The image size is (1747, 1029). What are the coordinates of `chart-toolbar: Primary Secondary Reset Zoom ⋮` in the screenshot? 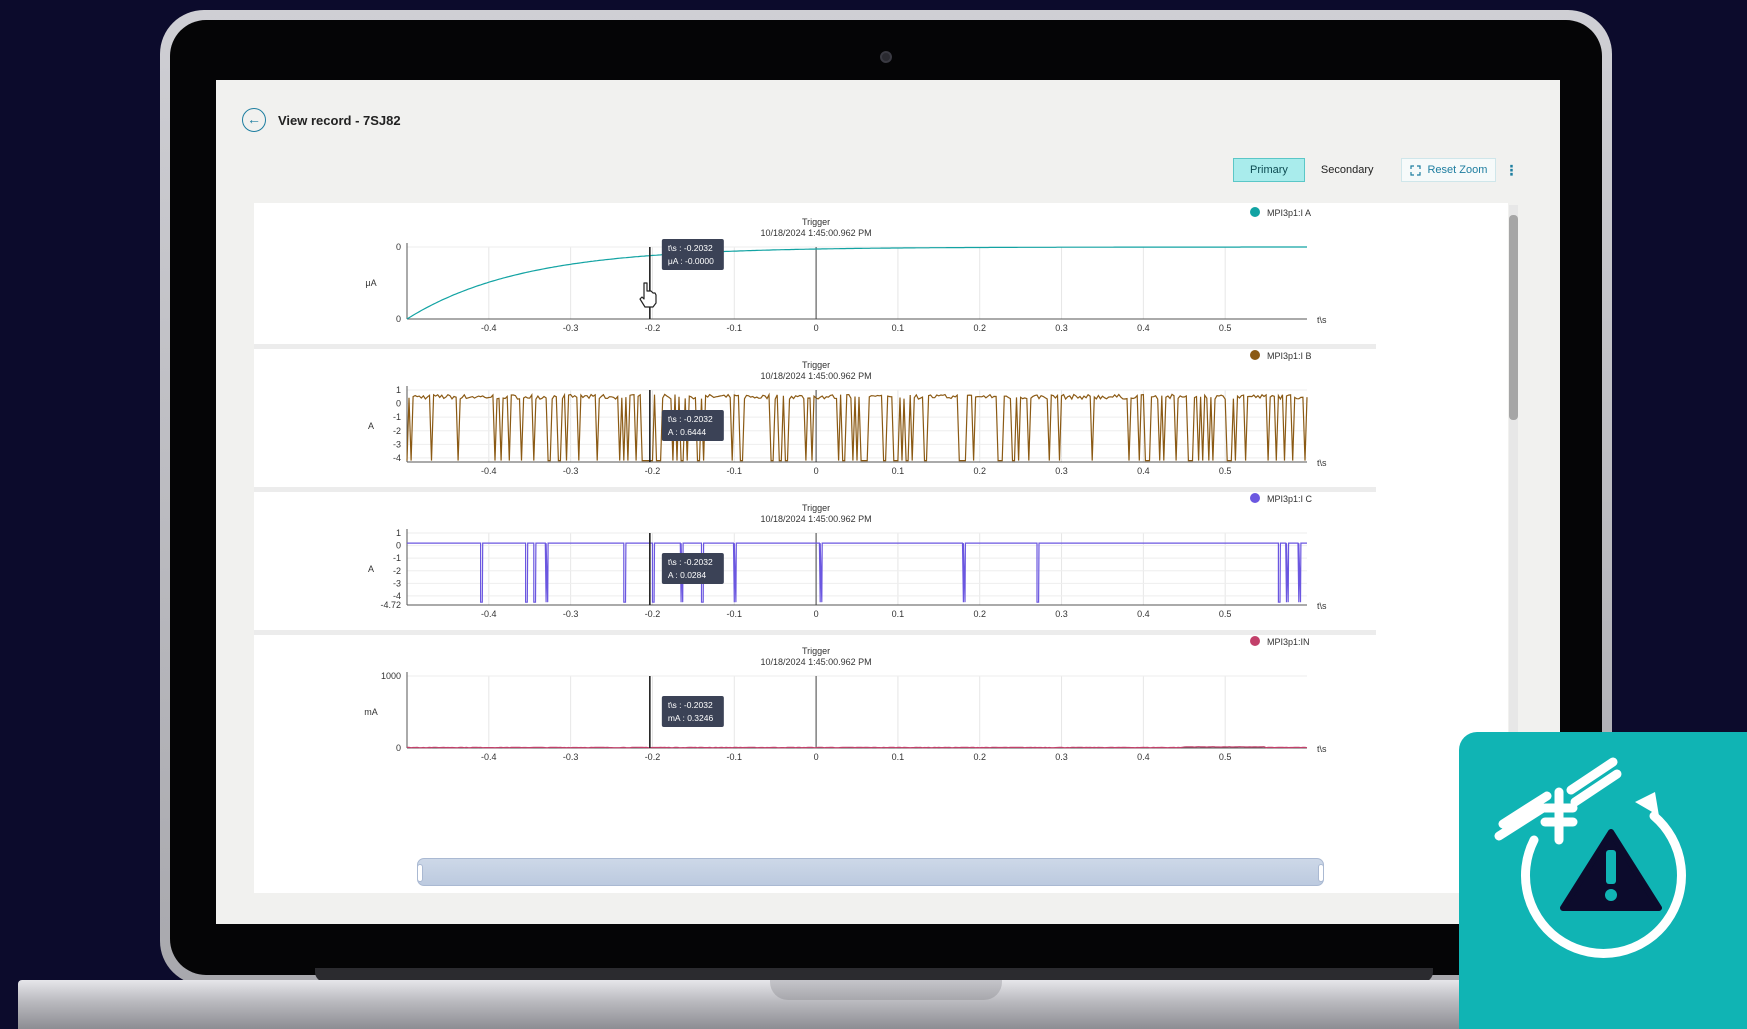 It's located at (1375, 170).